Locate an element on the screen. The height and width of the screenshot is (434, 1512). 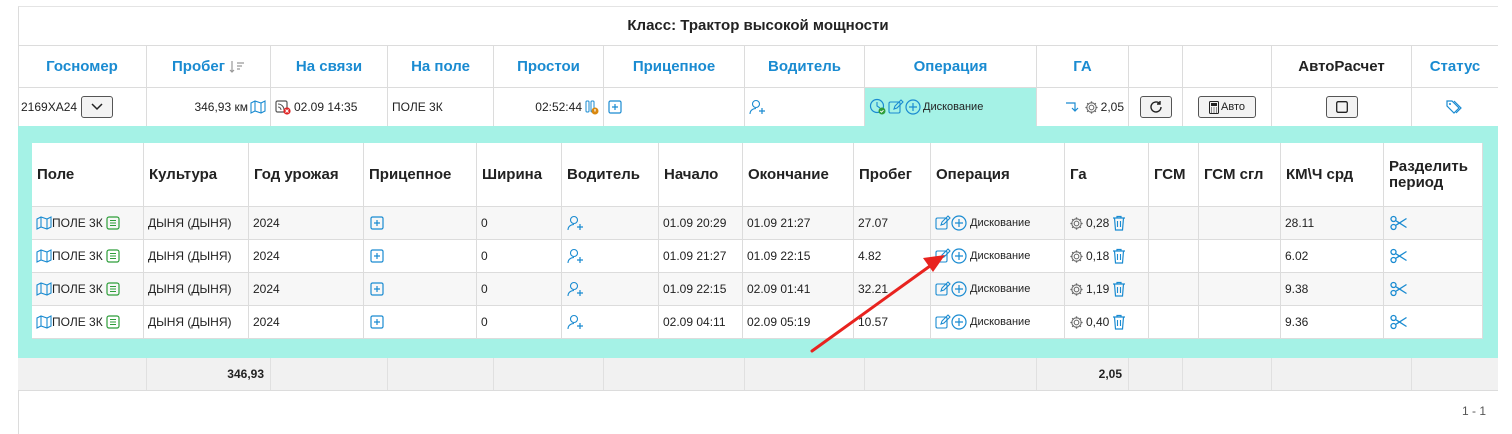
operation-cell: Дискование is located at coordinates (998, 289).